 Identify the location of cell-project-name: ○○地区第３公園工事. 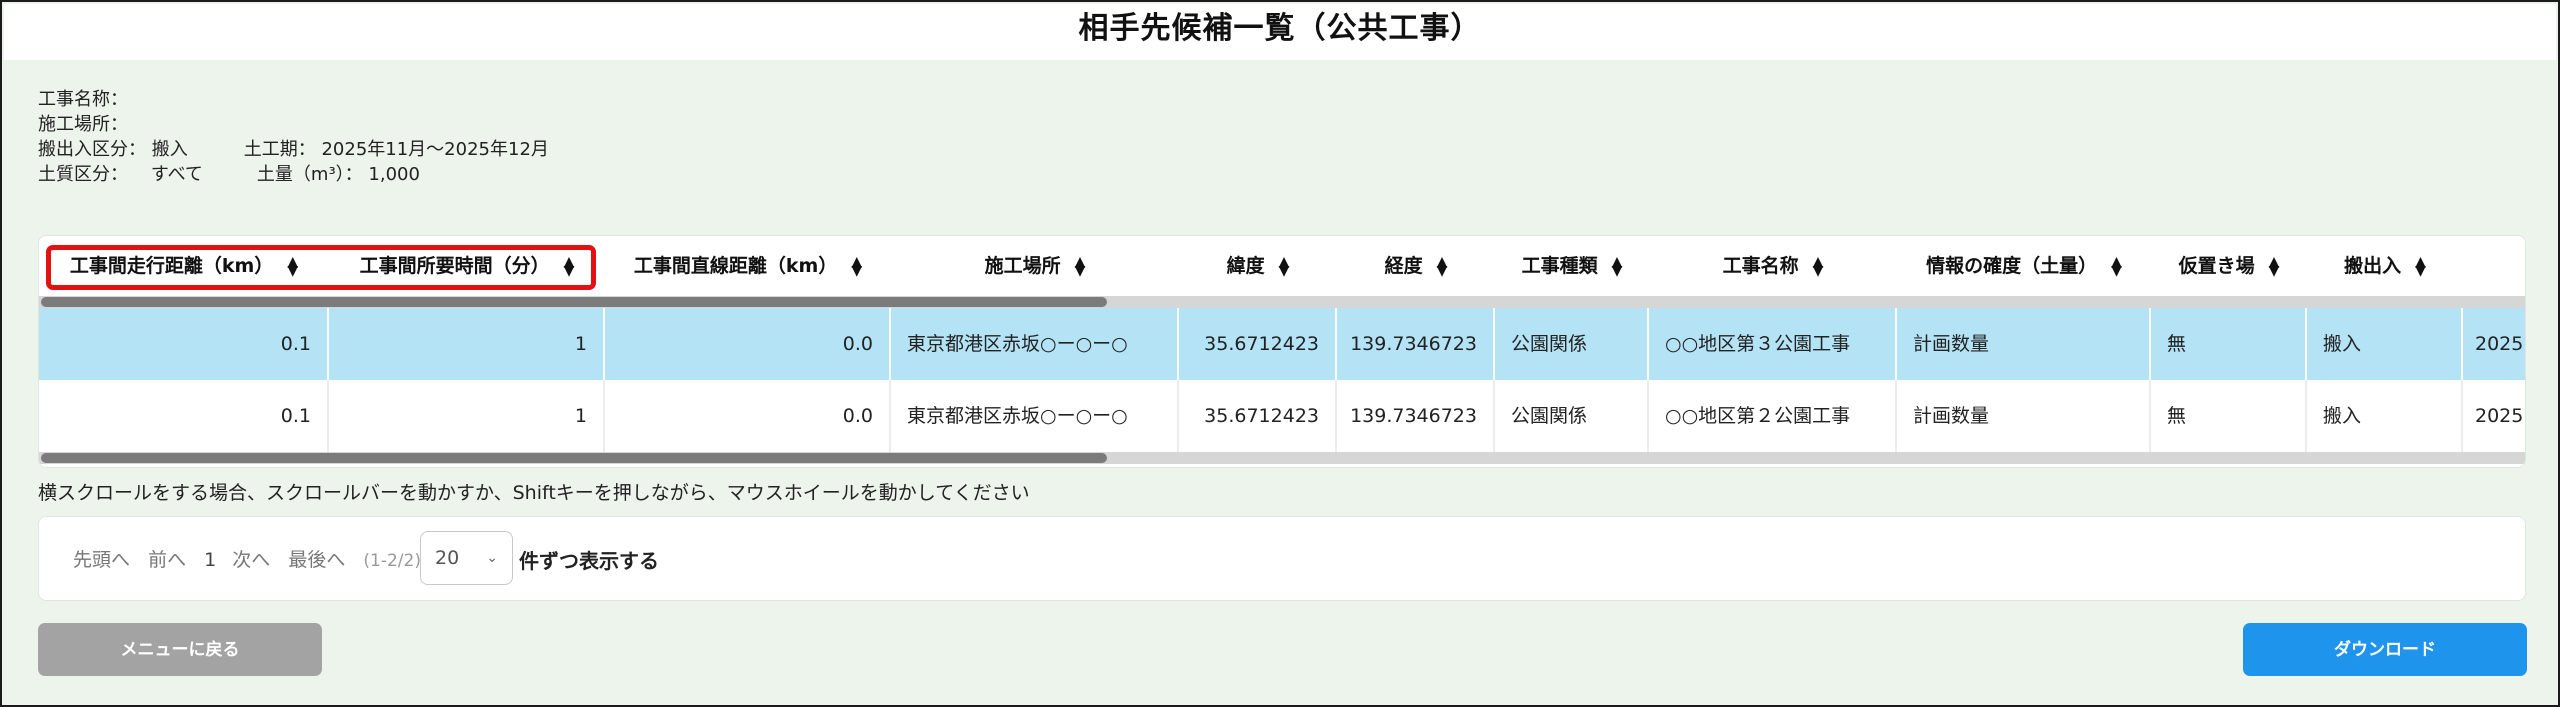
(1773, 344).